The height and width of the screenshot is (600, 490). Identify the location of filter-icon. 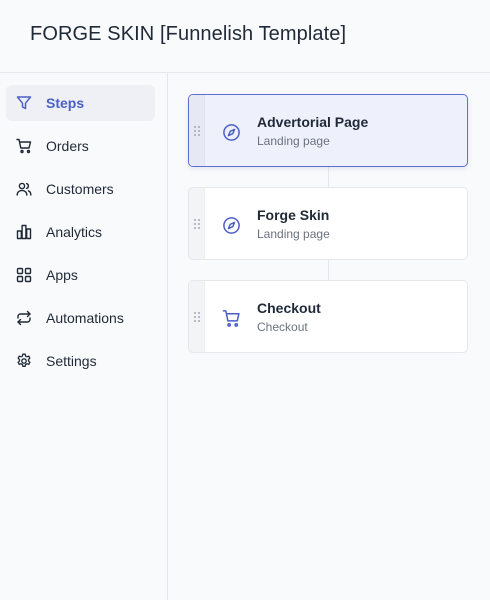
(24, 103).